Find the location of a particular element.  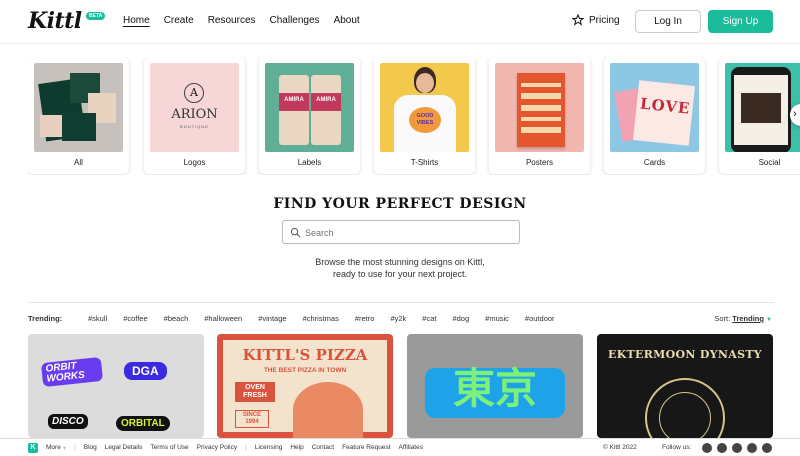

category-card-logos: A ARION BOUTIQUE Logos is located at coordinates (194, 115).